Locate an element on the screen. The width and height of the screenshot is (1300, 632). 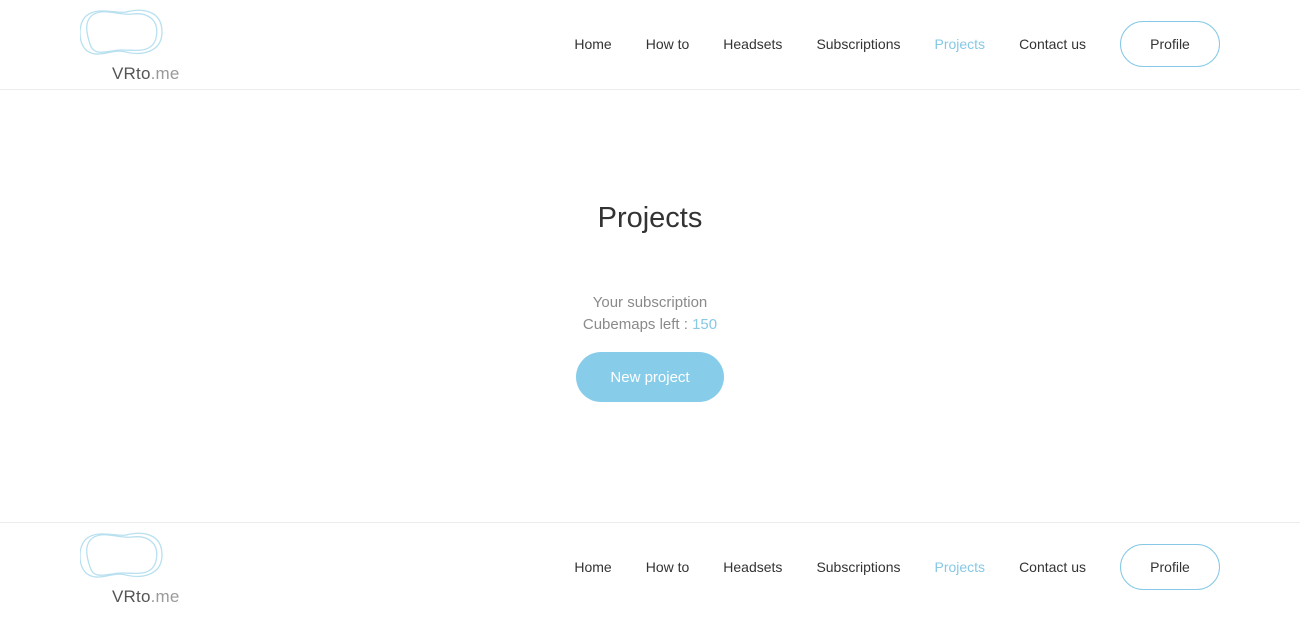
logo-link: VRto.me is located at coordinates (135, 47).